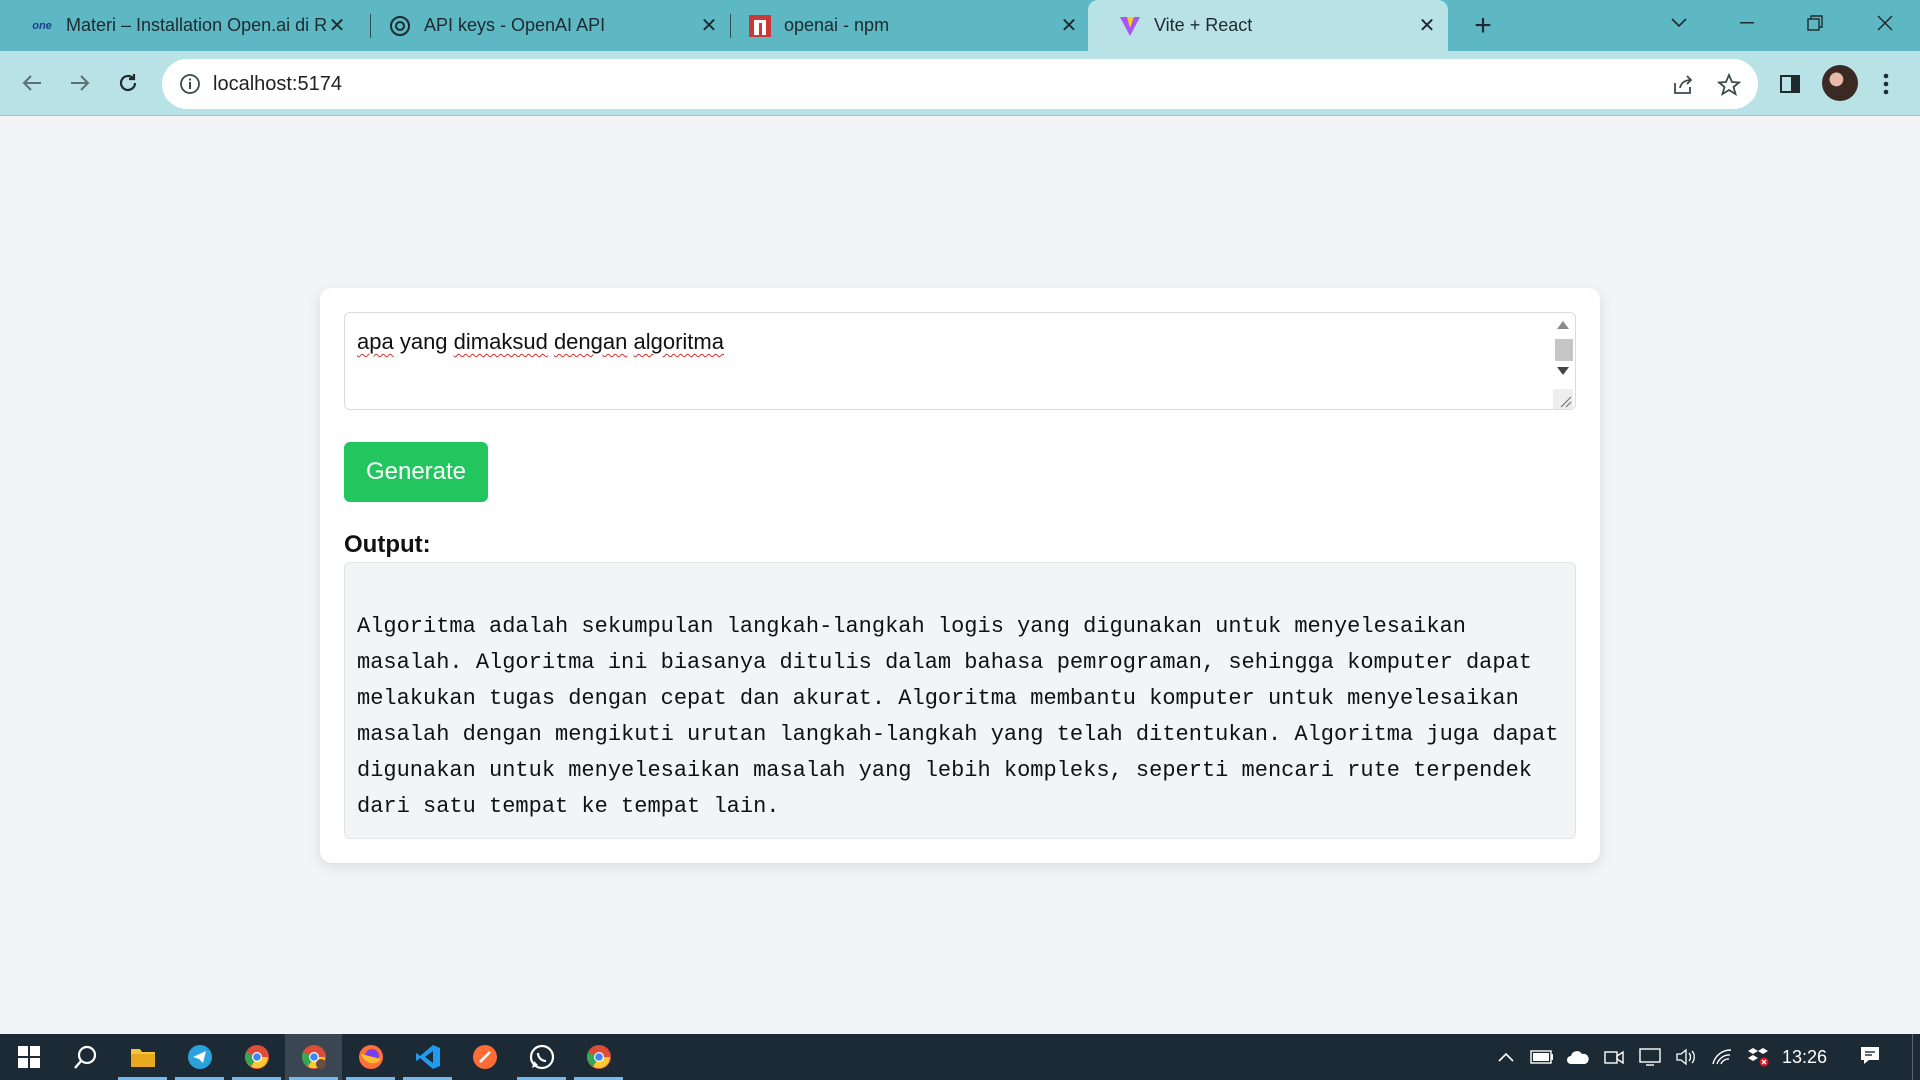 The height and width of the screenshot is (1080, 1920). What do you see at coordinates (1747, 23) in the screenshot?
I see `minimize-icon` at bounding box center [1747, 23].